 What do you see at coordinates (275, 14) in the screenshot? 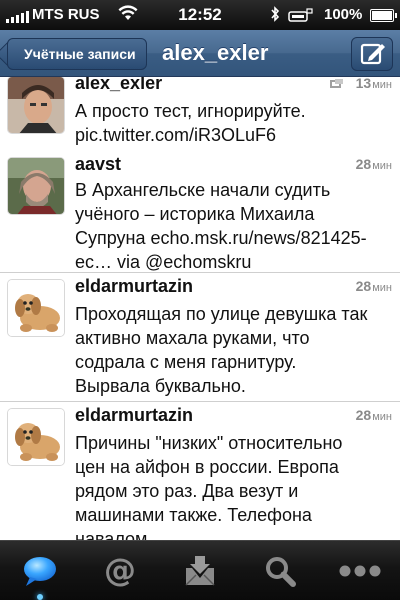
I see `bluetooth-icon` at bounding box center [275, 14].